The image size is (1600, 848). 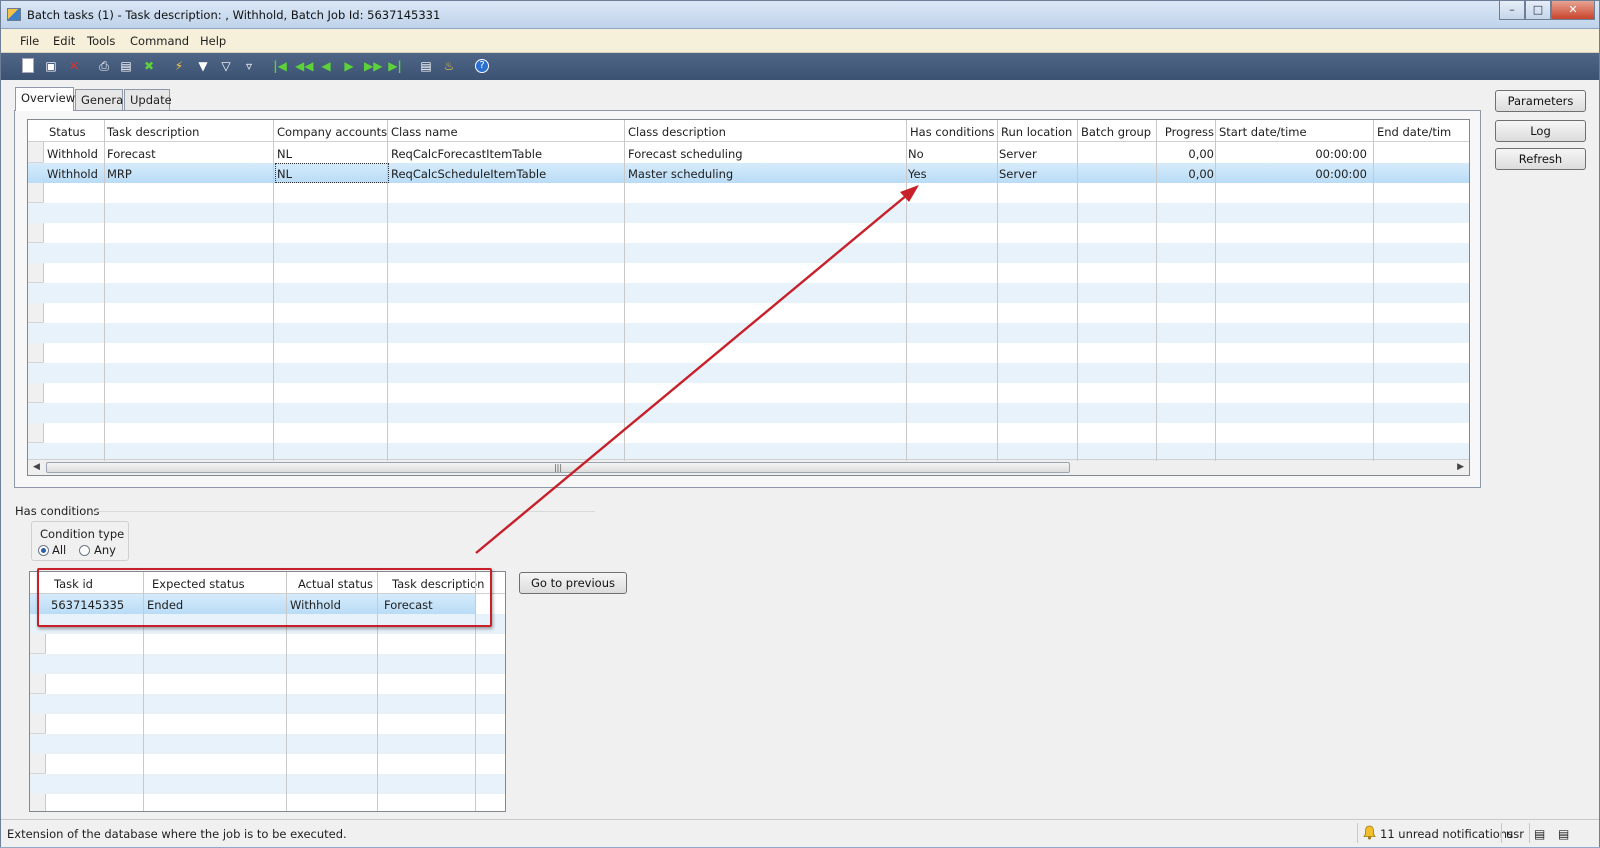 What do you see at coordinates (213, 41) in the screenshot?
I see `menu-help: Help` at bounding box center [213, 41].